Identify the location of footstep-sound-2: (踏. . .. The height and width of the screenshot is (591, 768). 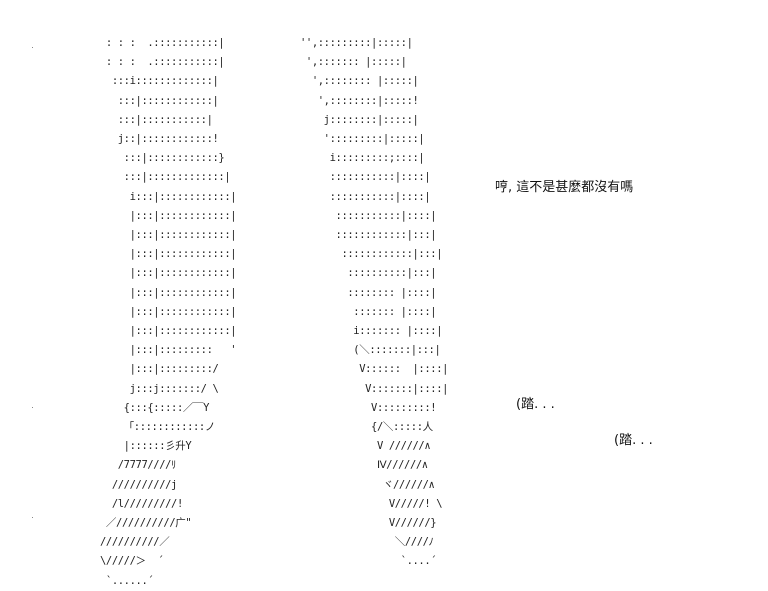
(633, 440).